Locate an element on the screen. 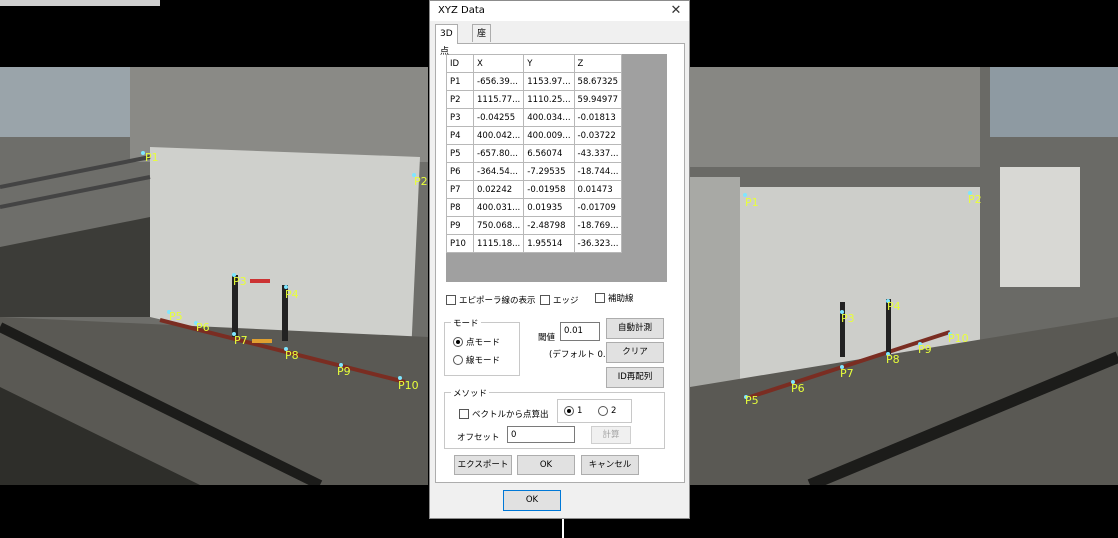  table-cell: -2.48798 is located at coordinates (549, 225).